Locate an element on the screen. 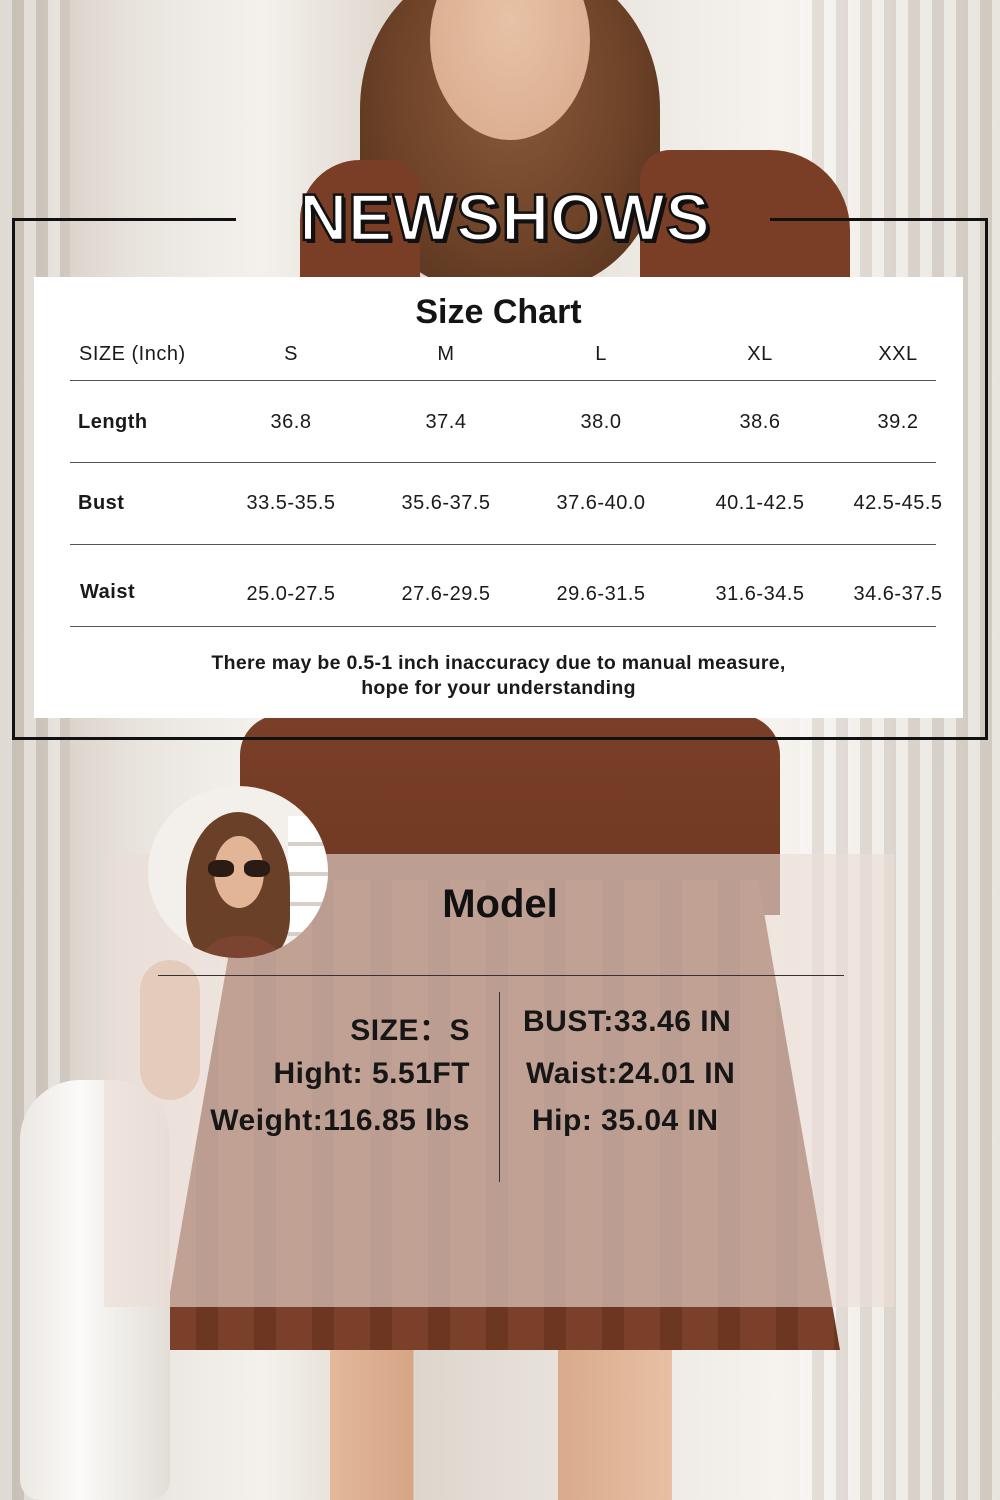 This screenshot has height=1500, width=1000. header-size-xl: XL is located at coordinates (760, 354).